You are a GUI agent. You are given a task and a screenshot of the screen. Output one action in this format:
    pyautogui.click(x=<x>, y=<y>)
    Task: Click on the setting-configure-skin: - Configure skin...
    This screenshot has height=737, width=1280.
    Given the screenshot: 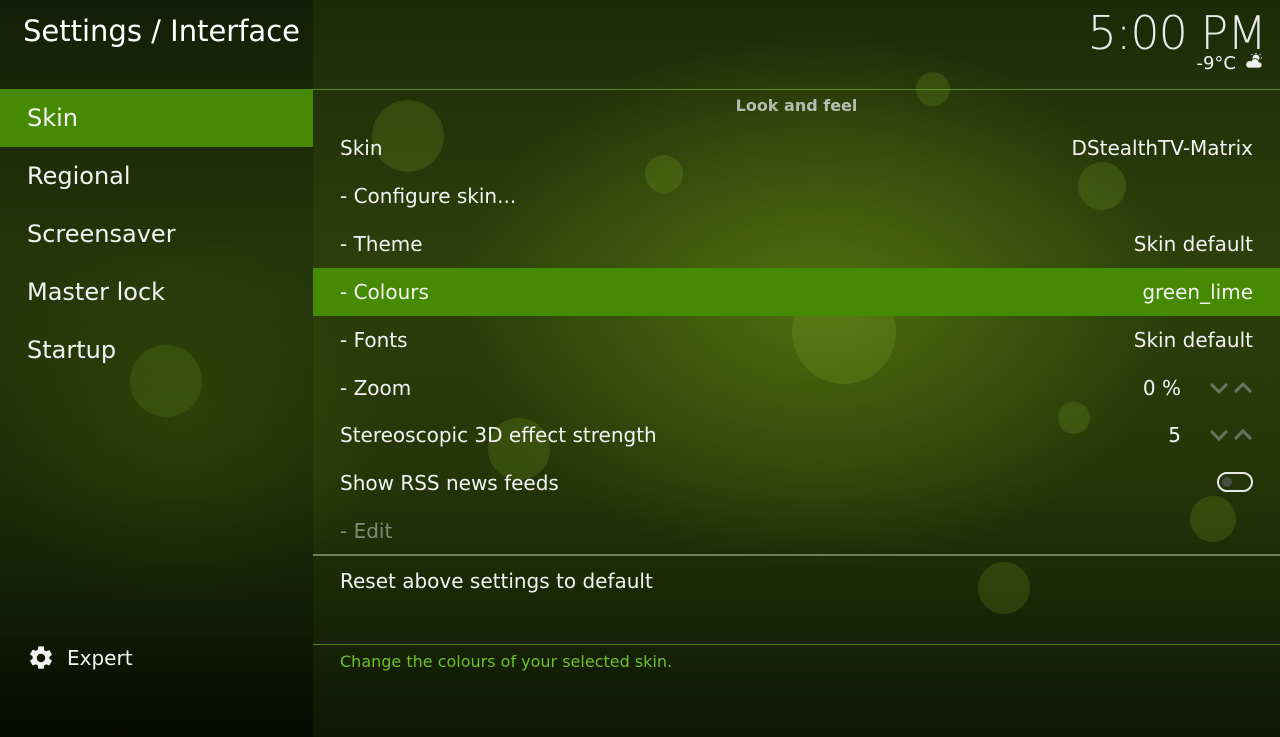 What is the action you would take?
    pyautogui.click(x=796, y=196)
    